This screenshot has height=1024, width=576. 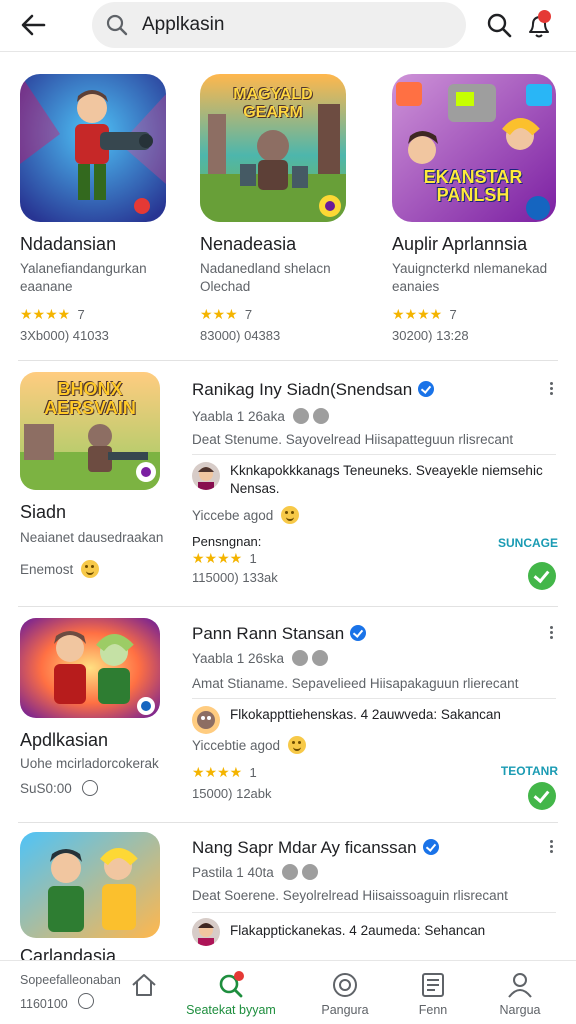 I want to click on search-badge-icon, so click(x=231, y=984).